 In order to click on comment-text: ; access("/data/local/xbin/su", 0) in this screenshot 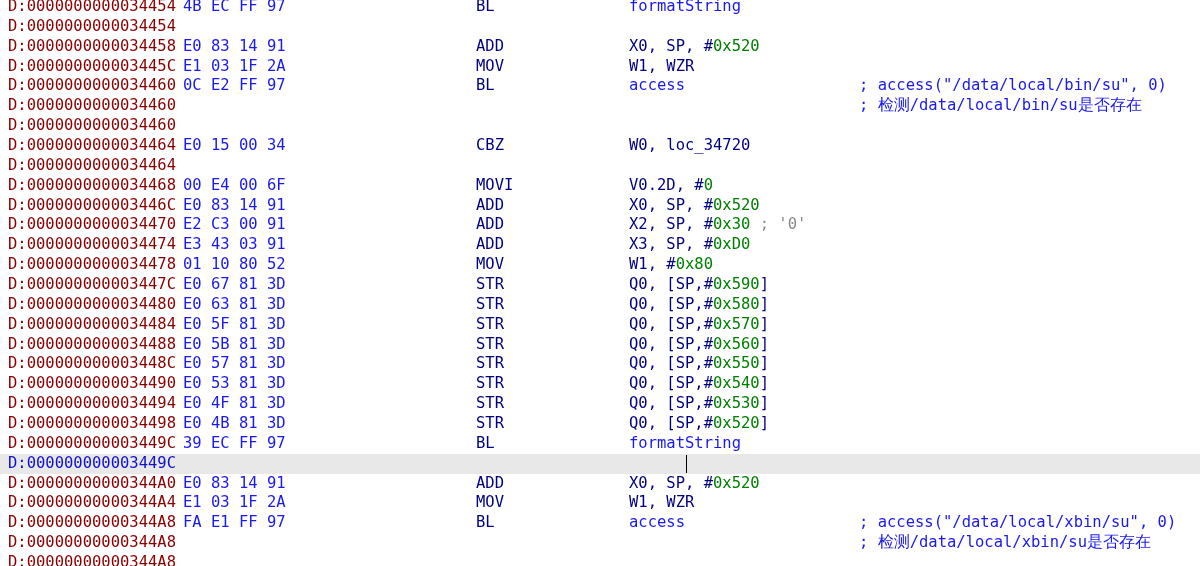, I will do `click(1018, 523)`.